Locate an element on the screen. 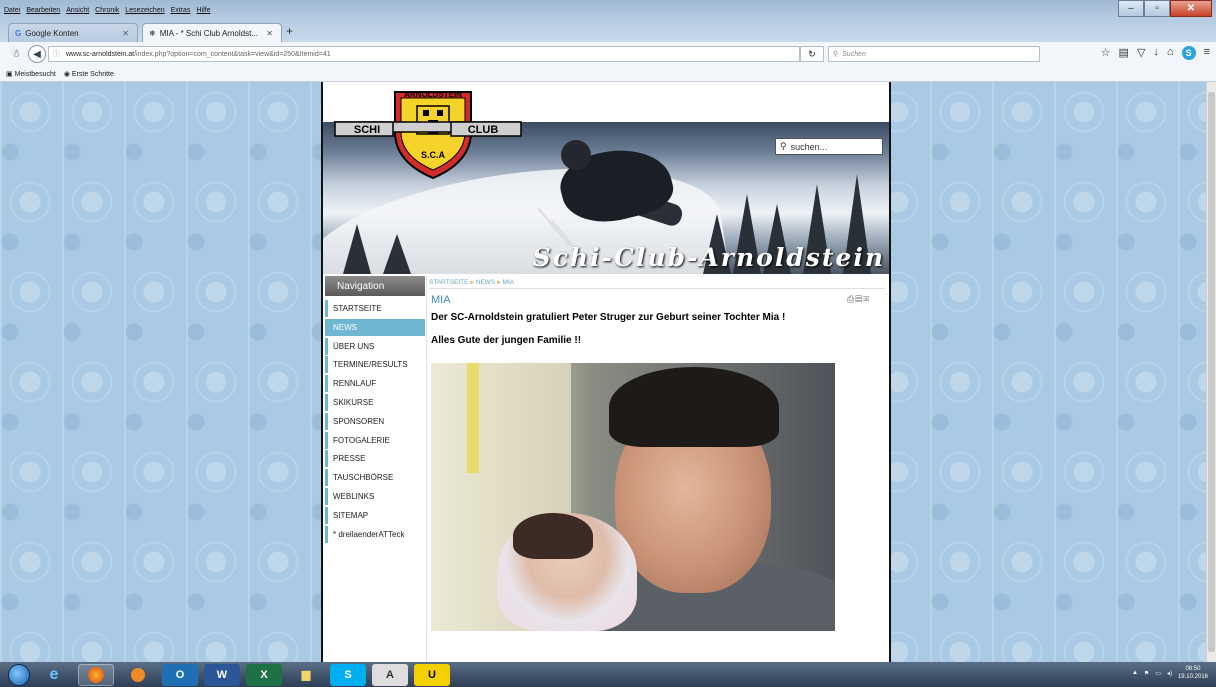  network-icon: ▭ is located at coordinates (1158, 673).